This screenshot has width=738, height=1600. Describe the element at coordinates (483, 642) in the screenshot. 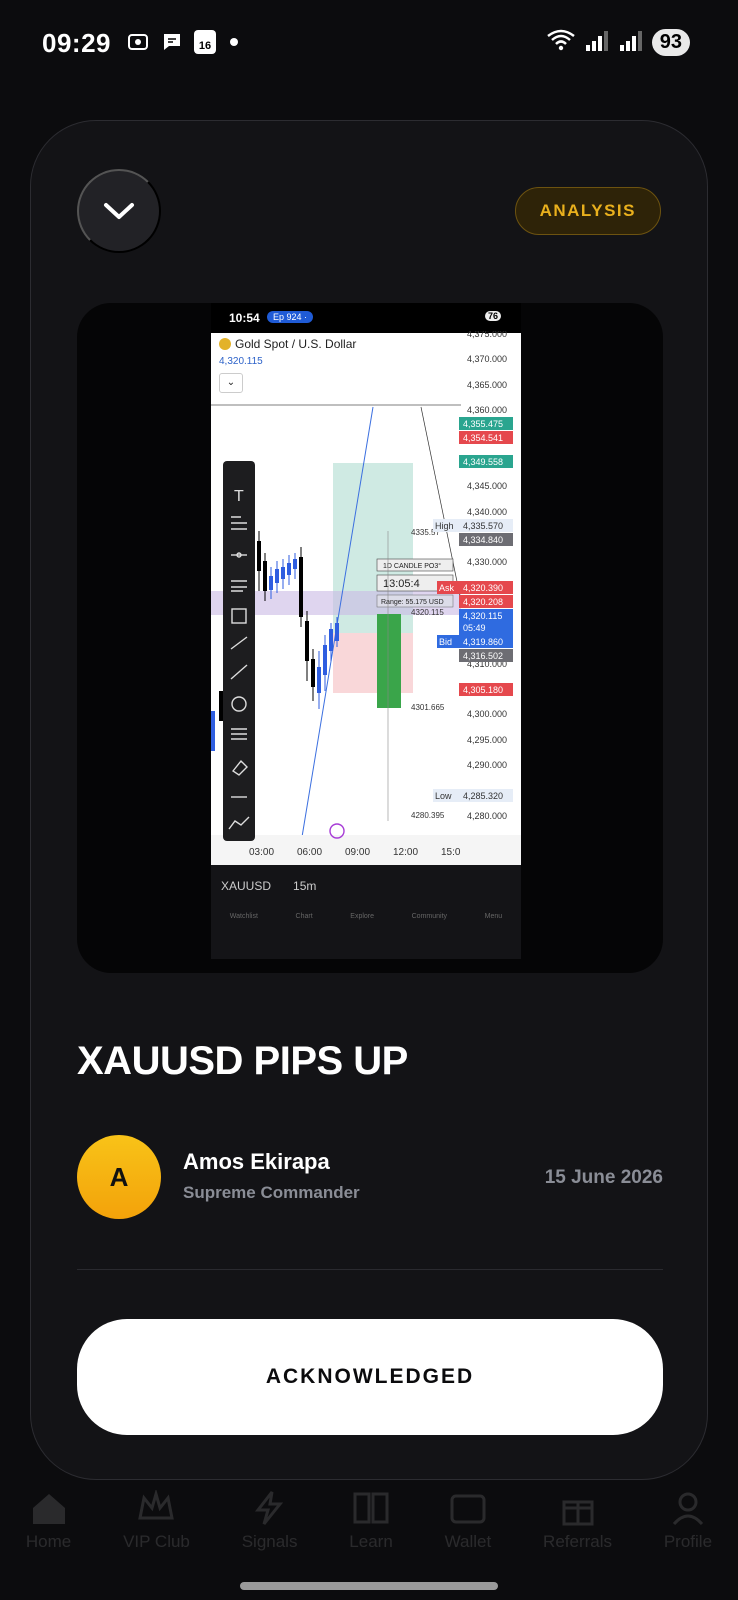

I see `tag-bid: 4,319.860` at that location.